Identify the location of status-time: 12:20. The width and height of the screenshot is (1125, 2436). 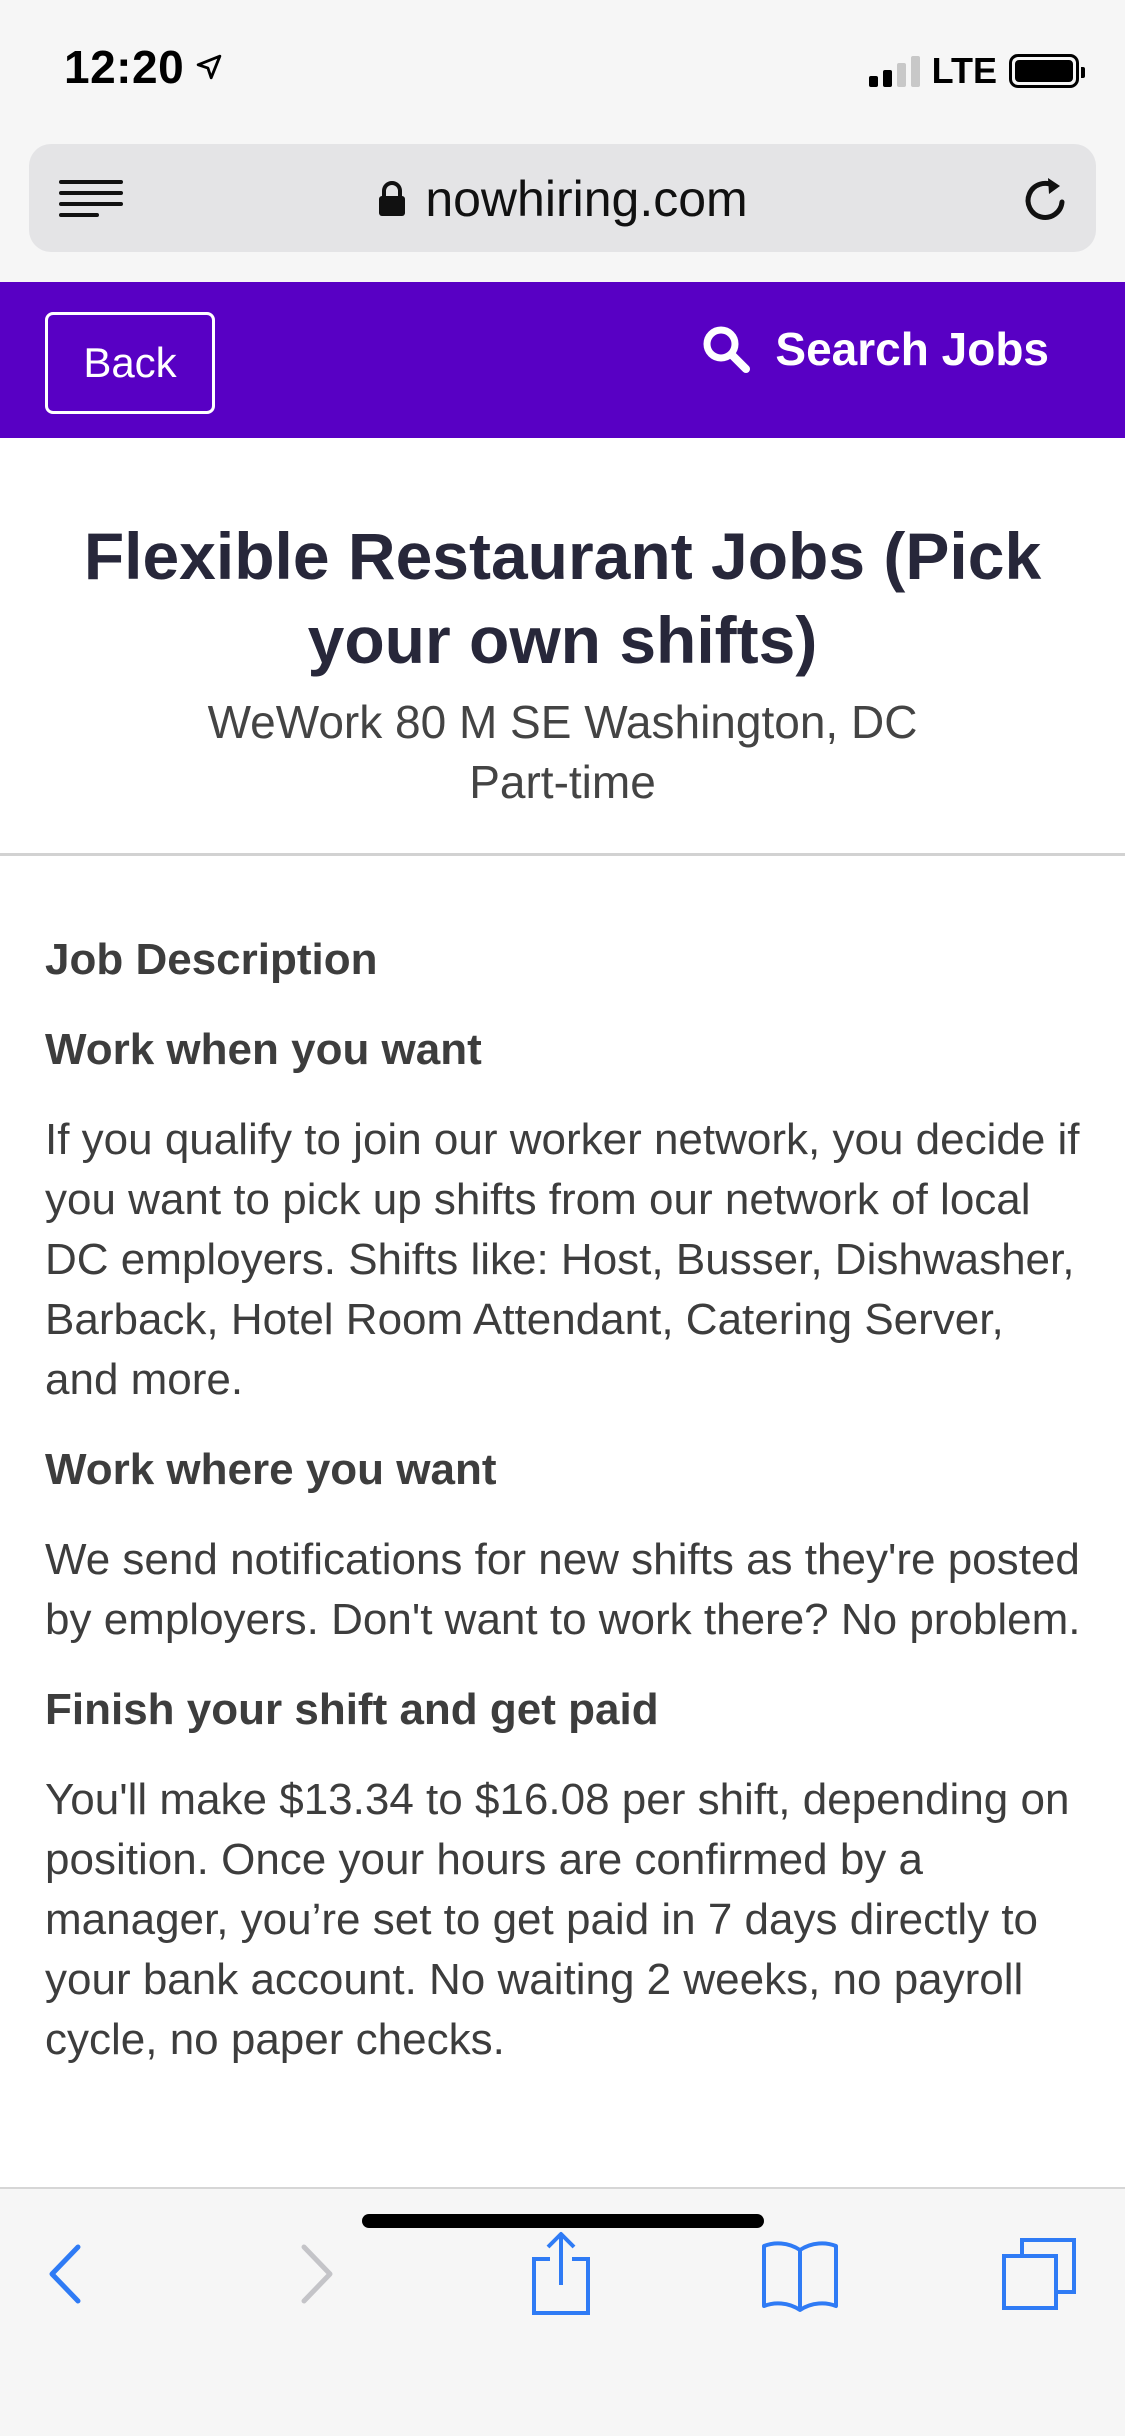
(143, 67).